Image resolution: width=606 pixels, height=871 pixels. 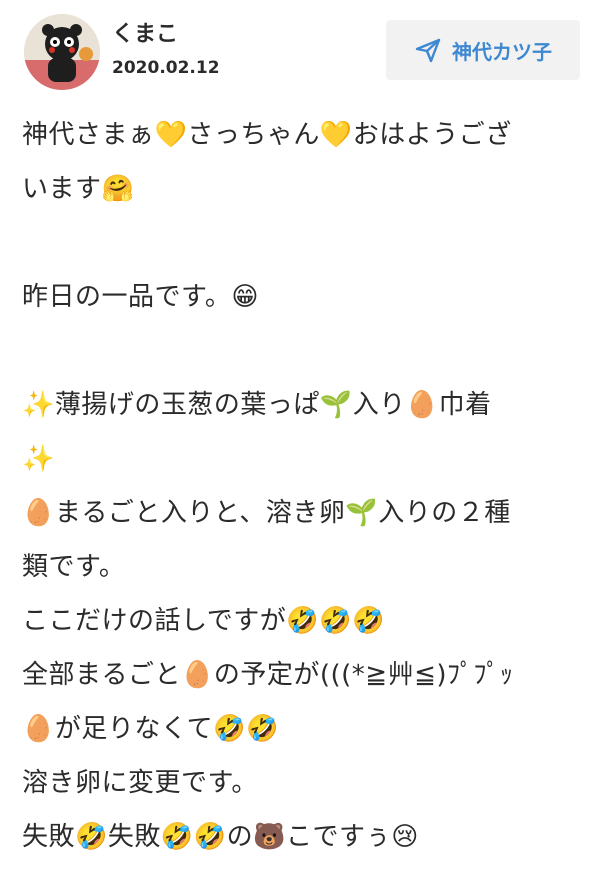 I want to click on post-line: ✨薄揚げの玉葱の葉っぱ🌱入り🥚巾着, so click(x=257, y=405).